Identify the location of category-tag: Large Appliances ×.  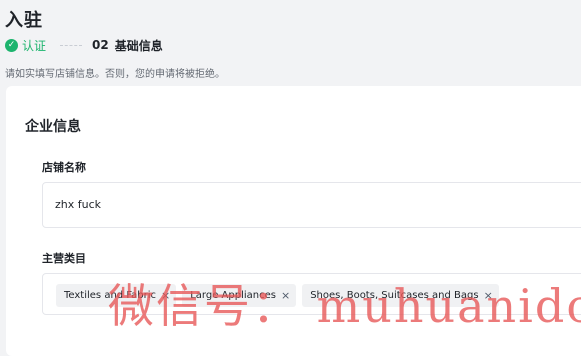
(239, 295).